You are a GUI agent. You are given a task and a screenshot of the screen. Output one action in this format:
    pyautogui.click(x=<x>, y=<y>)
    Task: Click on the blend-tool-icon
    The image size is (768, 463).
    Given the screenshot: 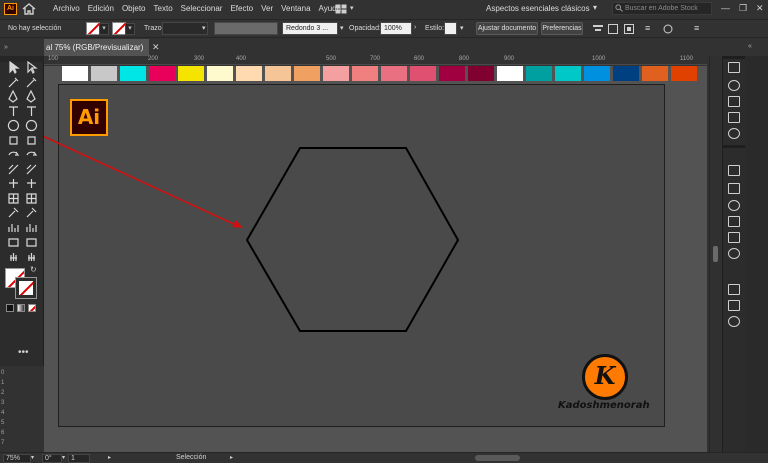 What is the action you would take?
    pyautogui.click(x=31, y=212)
    